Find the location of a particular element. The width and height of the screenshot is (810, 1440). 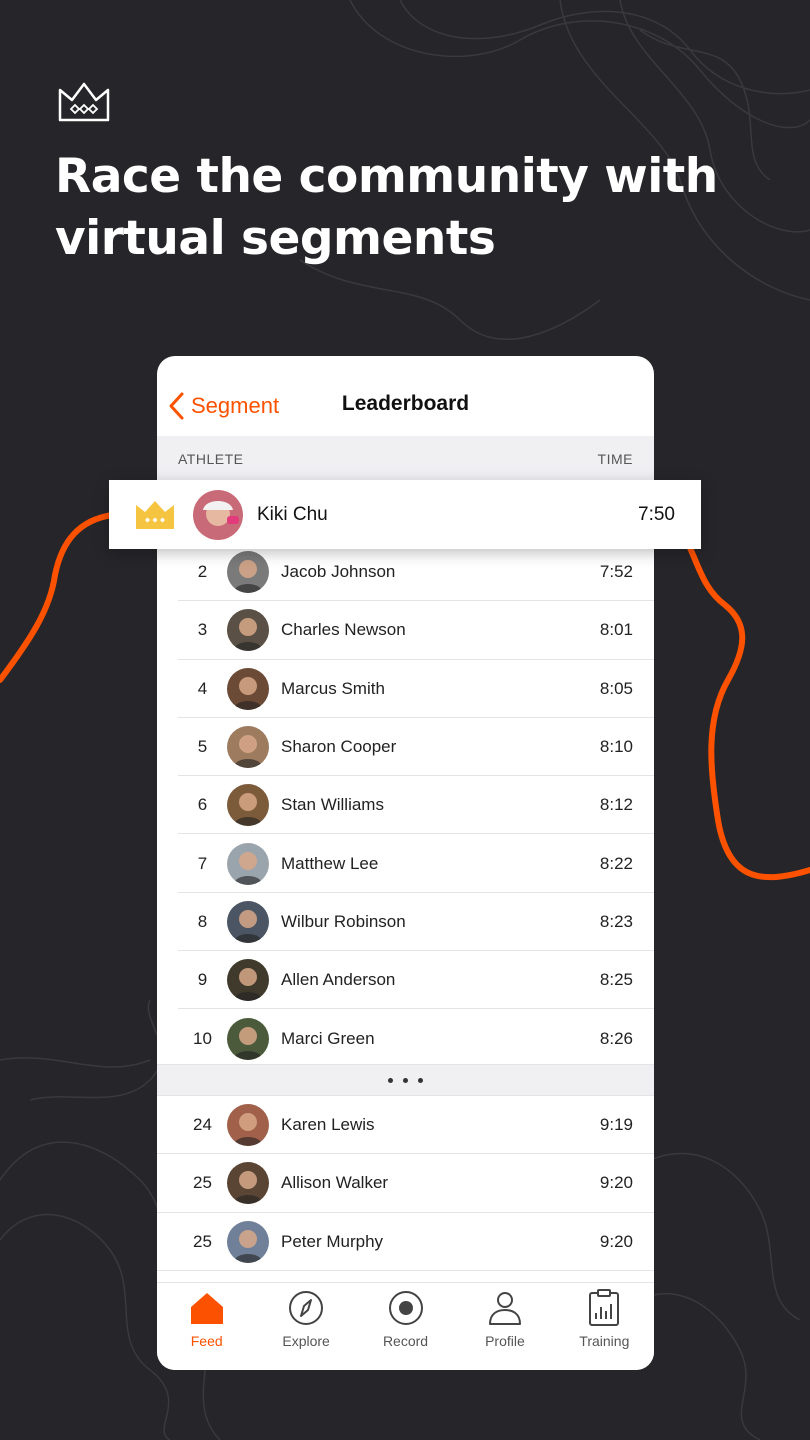

table-row: 3 Charles Newson 8:01 is located at coordinates (405, 630).